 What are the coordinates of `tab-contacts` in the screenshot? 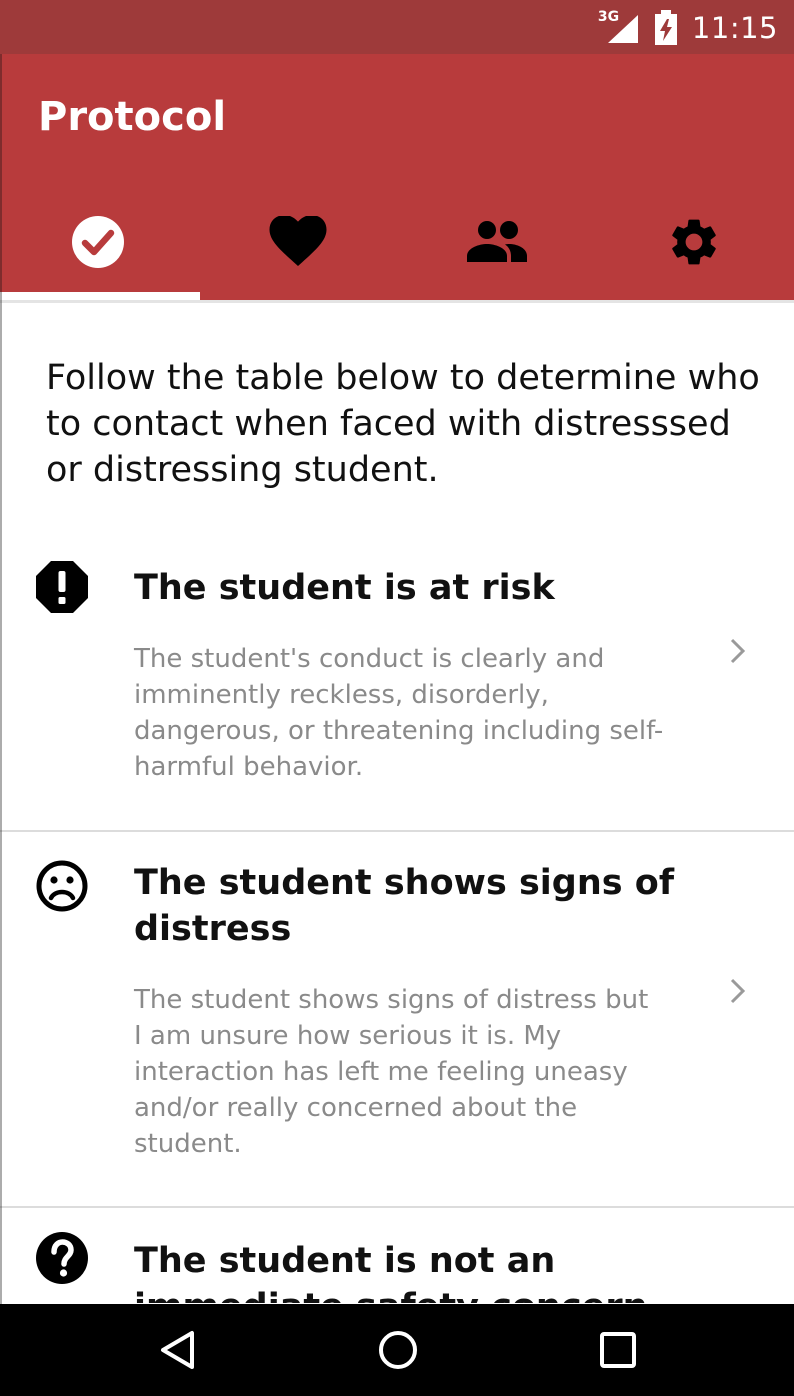 It's located at (496, 247).